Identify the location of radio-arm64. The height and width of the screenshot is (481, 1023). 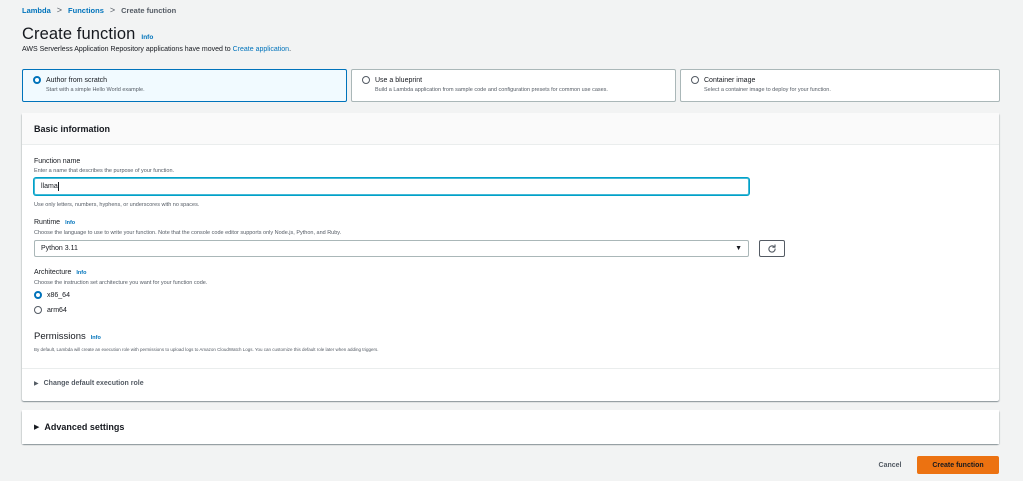
(38, 310).